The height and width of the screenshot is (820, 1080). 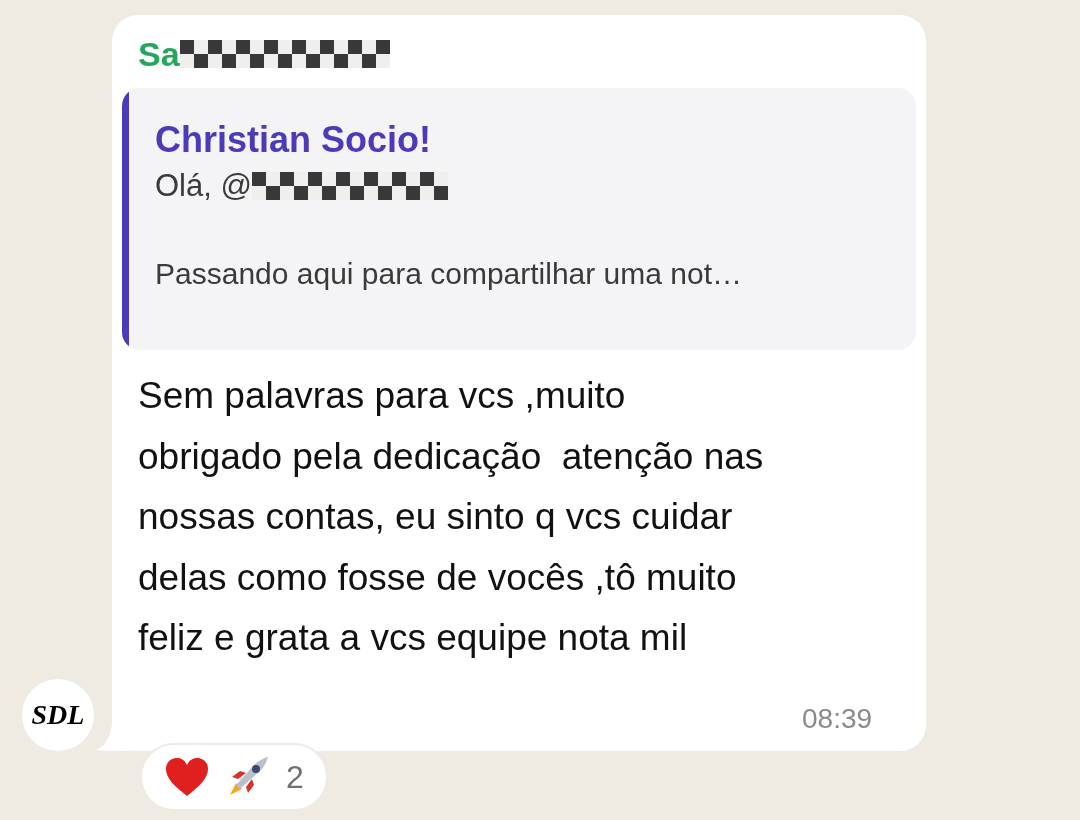 I want to click on quoted-greeting: Olá, @, so click(x=203, y=186).